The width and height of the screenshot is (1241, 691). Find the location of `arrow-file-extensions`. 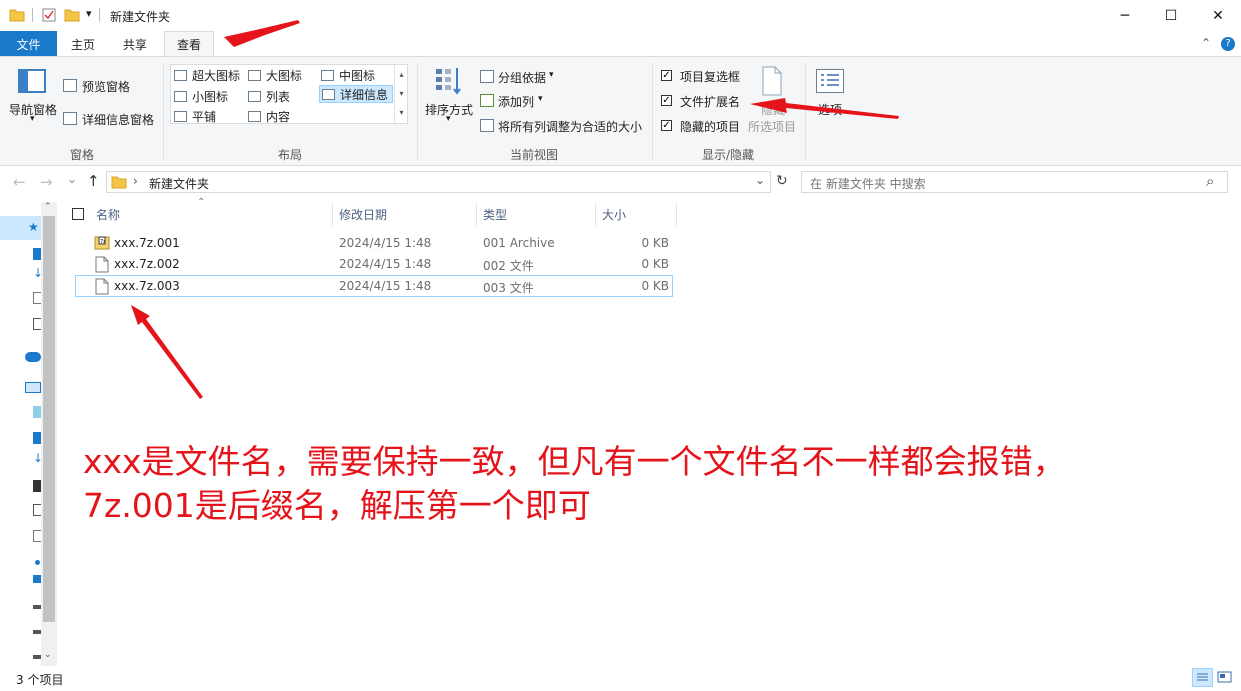

arrow-file-extensions is located at coordinates (824, 108).